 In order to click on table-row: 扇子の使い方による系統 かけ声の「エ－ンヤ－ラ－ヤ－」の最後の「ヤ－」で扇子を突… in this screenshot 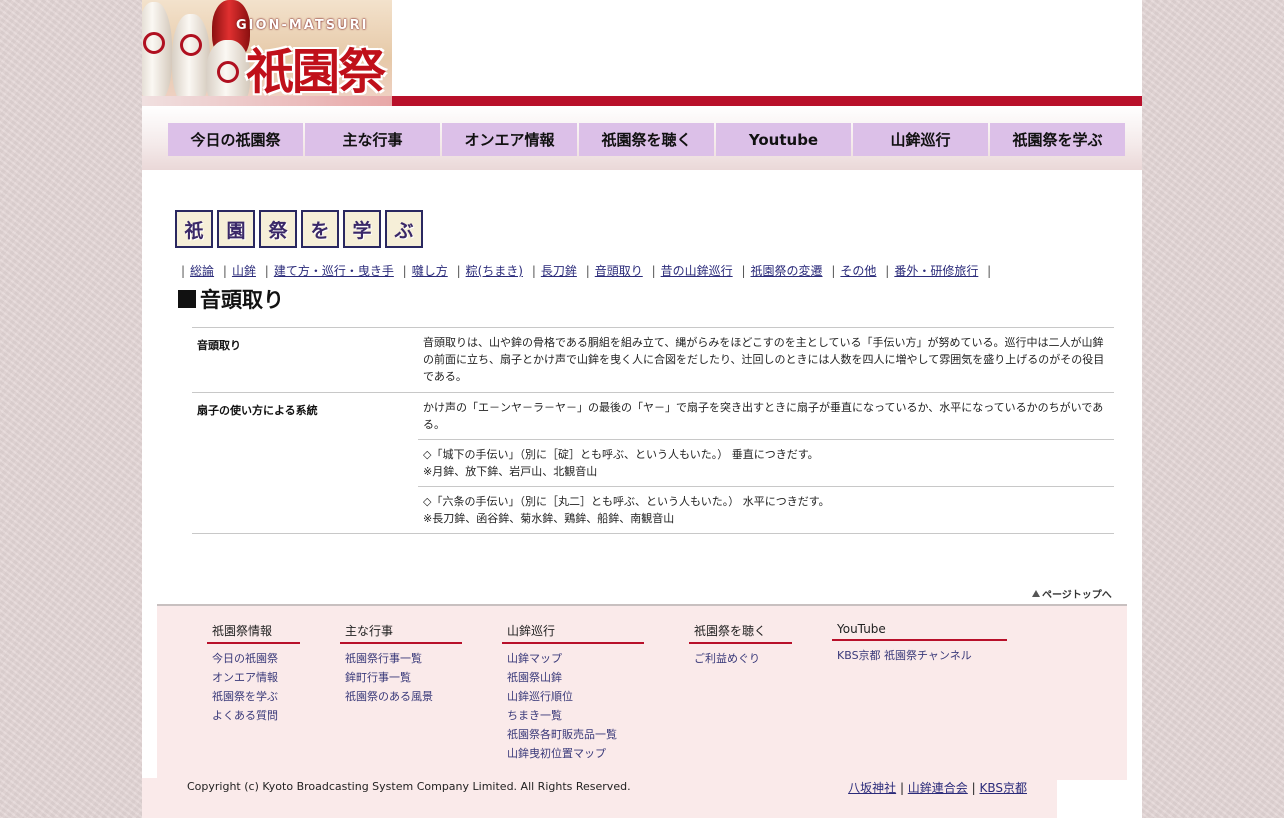, I will do `click(653, 463)`.